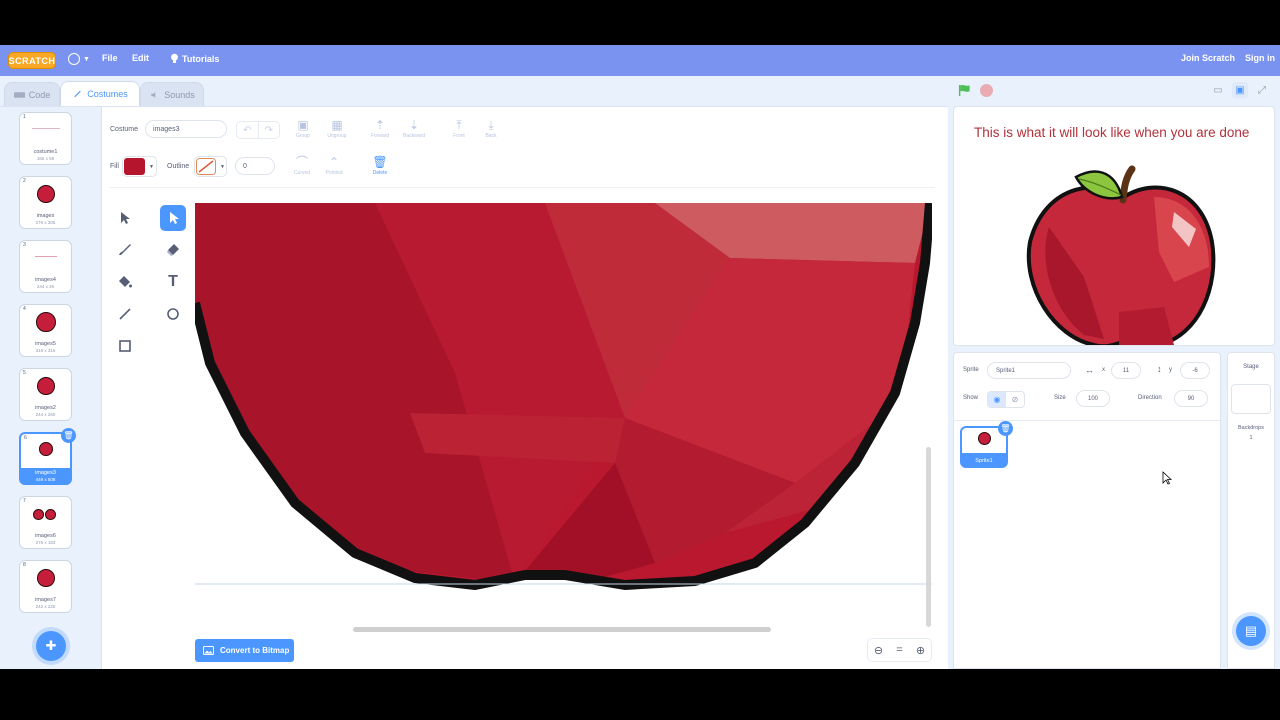 The height and width of the screenshot is (720, 1280). Describe the element at coordinates (125, 346) in the screenshot. I see `rectangle-tool` at that location.